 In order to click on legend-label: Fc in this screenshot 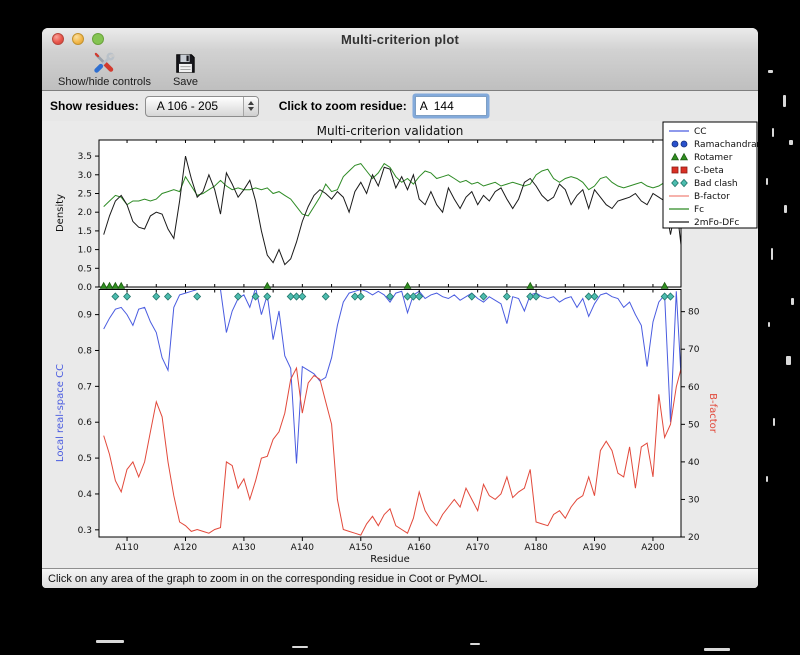, I will do `click(699, 210)`.